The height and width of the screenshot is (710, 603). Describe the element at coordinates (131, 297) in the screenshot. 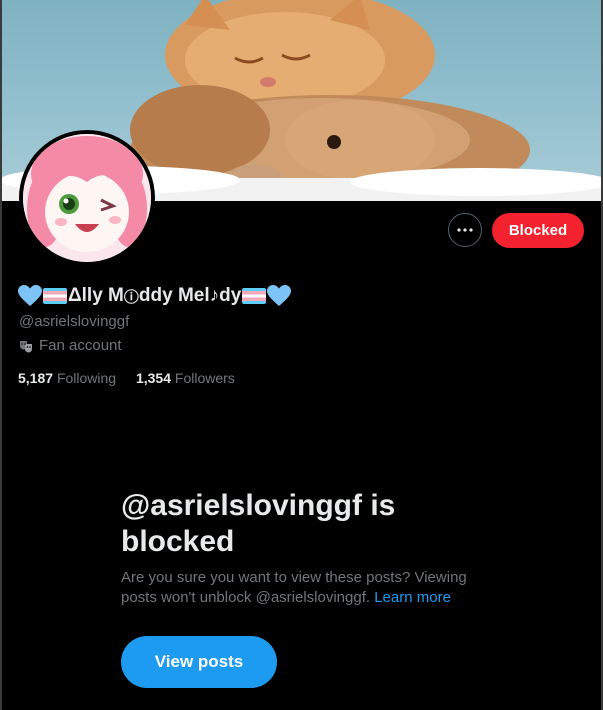

I see `unknown-glyph-box: ⓘ` at that location.